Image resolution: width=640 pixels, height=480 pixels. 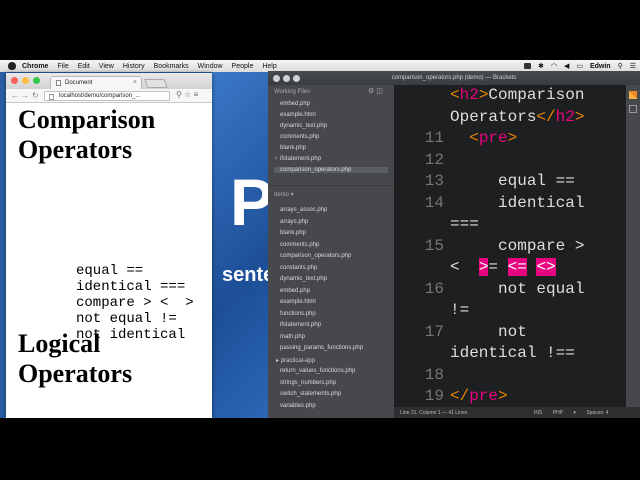 I want to click on forward-arrow-icon: →, so click(x=25, y=95).